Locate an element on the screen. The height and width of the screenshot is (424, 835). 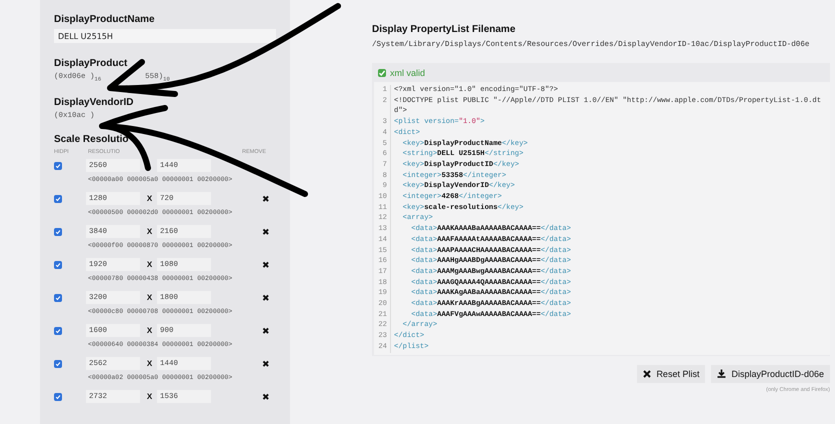
field-label: Display PropertyList Filename is located at coordinates (444, 29).